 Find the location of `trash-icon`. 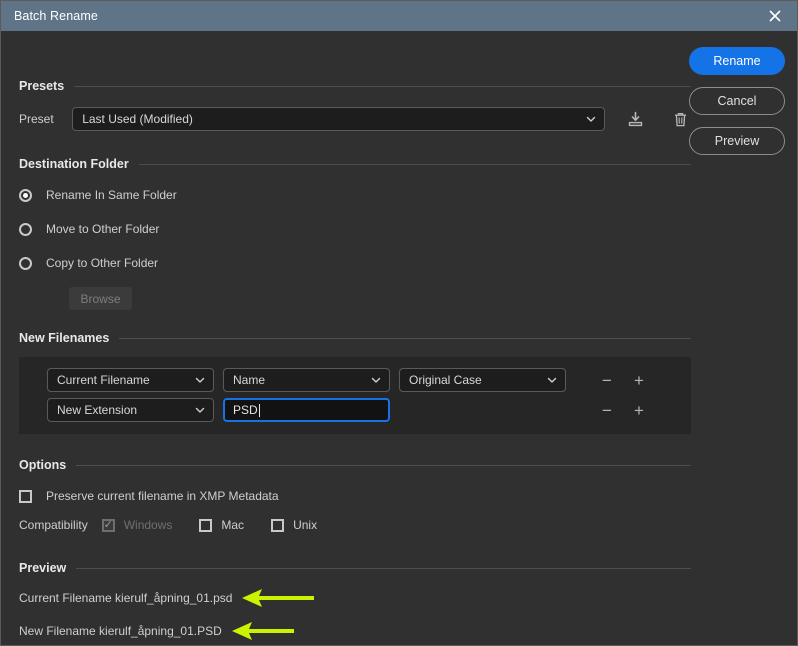

trash-icon is located at coordinates (680, 119).